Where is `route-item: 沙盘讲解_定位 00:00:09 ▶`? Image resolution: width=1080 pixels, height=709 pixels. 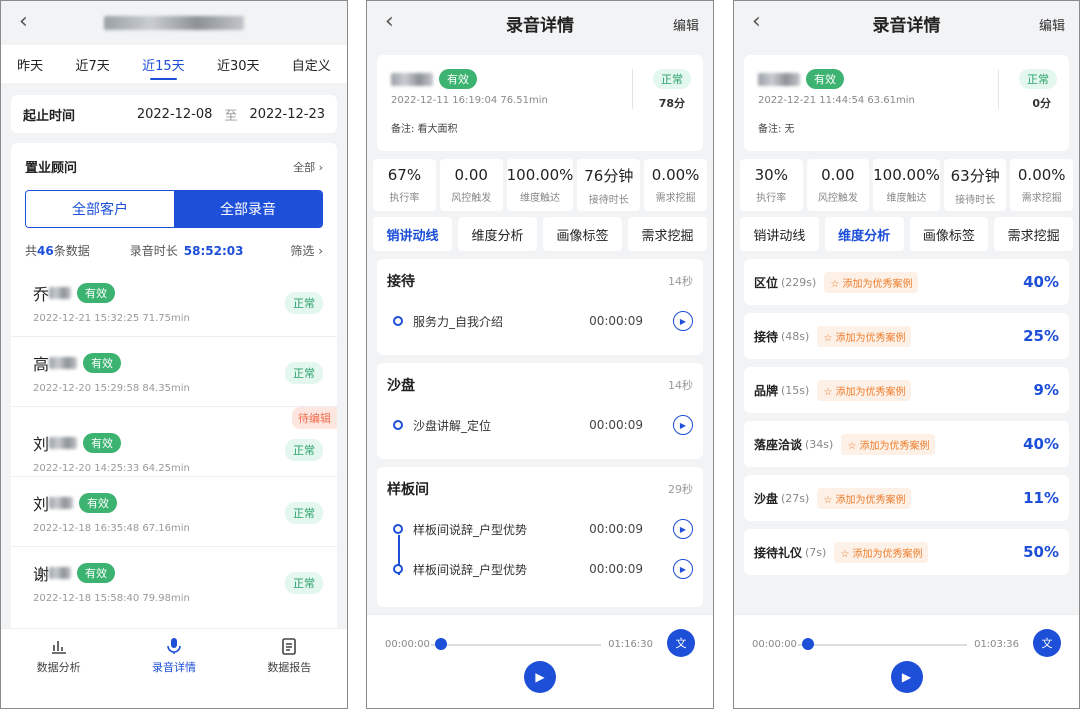 route-item: 沙盘讲解_定位 00:00:09 ▶ is located at coordinates (540, 425).